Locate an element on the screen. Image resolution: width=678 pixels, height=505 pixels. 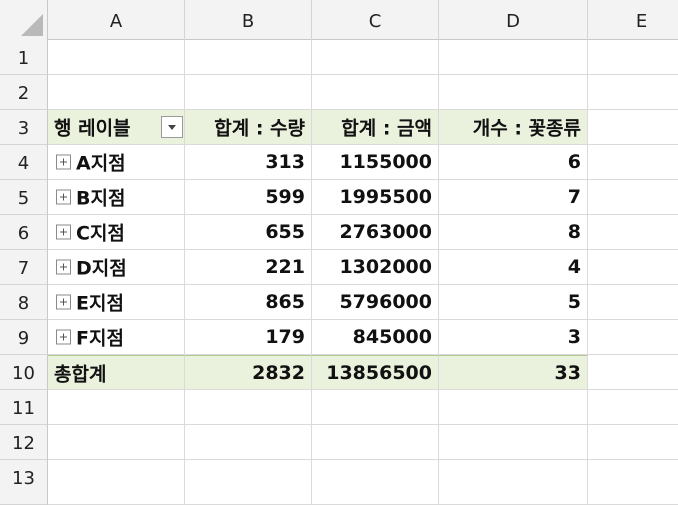
cell-e1 is located at coordinates (633, 57).